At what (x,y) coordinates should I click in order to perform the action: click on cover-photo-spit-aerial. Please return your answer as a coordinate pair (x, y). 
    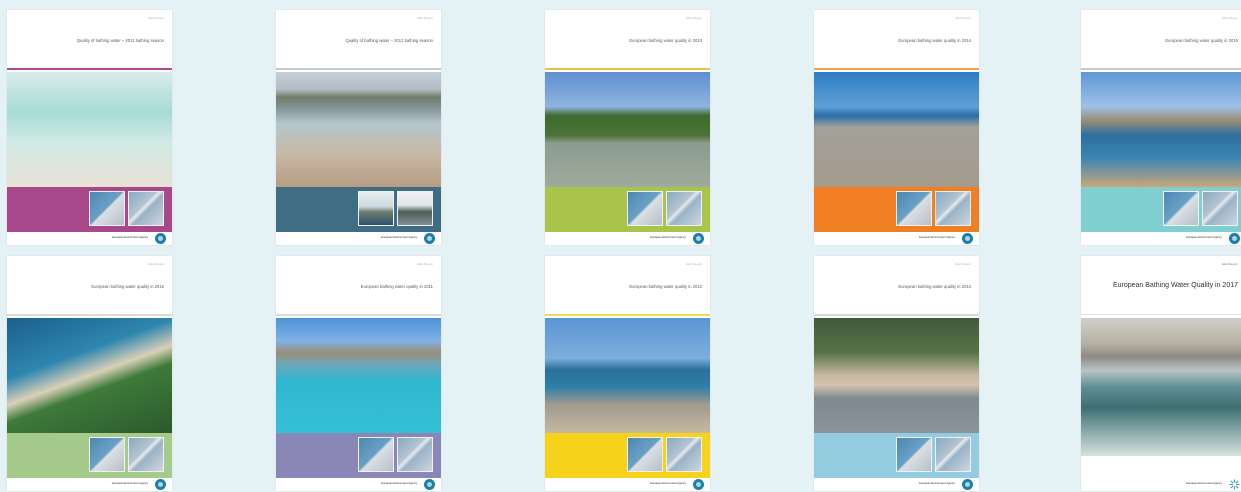
    Looking at the image, I should click on (89, 375).